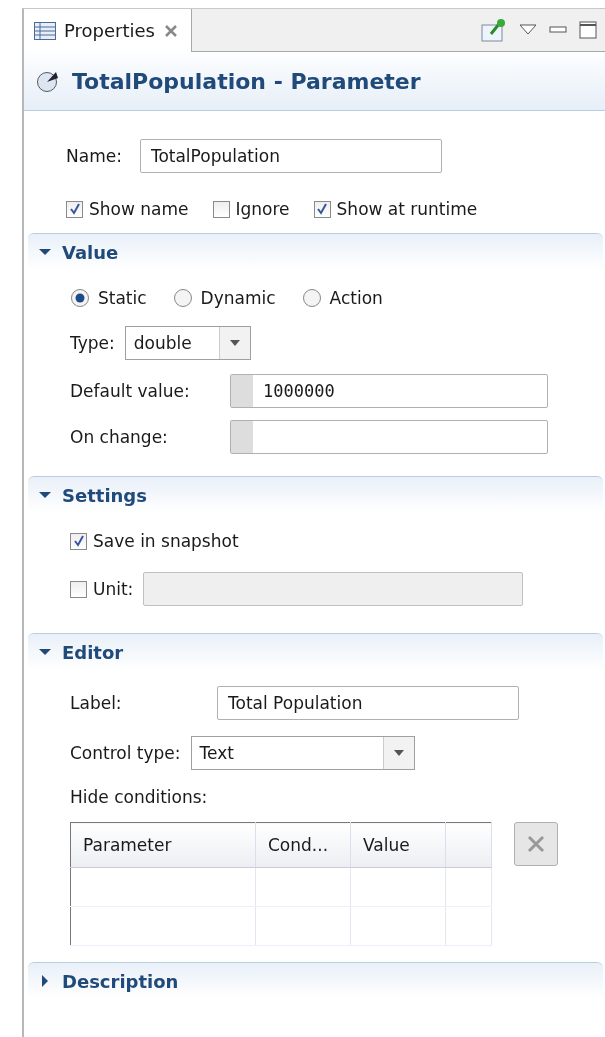 This screenshot has width=605, height=1037. What do you see at coordinates (92, 343) in the screenshot?
I see `field-label: Type:` at bounding box center [92, 343].